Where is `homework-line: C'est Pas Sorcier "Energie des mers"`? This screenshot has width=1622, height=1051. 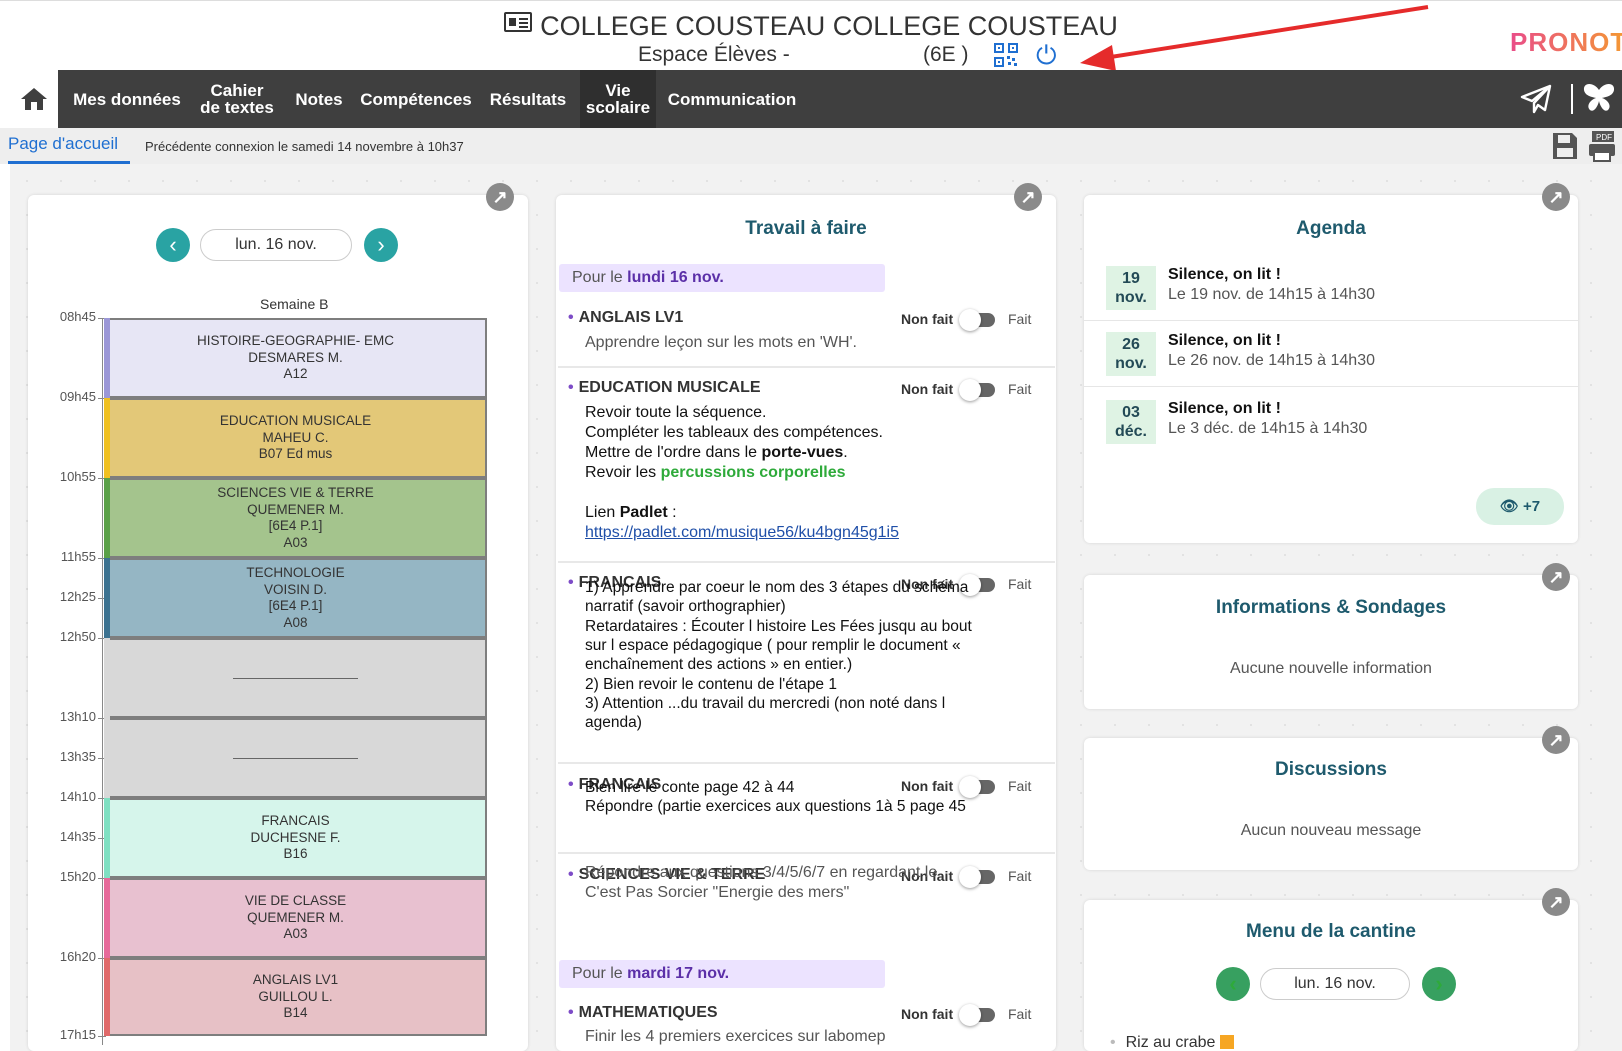 homework-line: C'est Pas Sorcier "Energie des mers" is located at coordinates (717, 892).